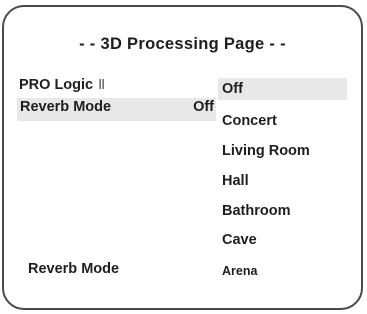 This screenshot has height=314, width=367. What do you see at coordinates (116, 109) in the screenshot?
I see `reverb-mode-row: Reverb Mode Off` at bounding box center [116, 109].